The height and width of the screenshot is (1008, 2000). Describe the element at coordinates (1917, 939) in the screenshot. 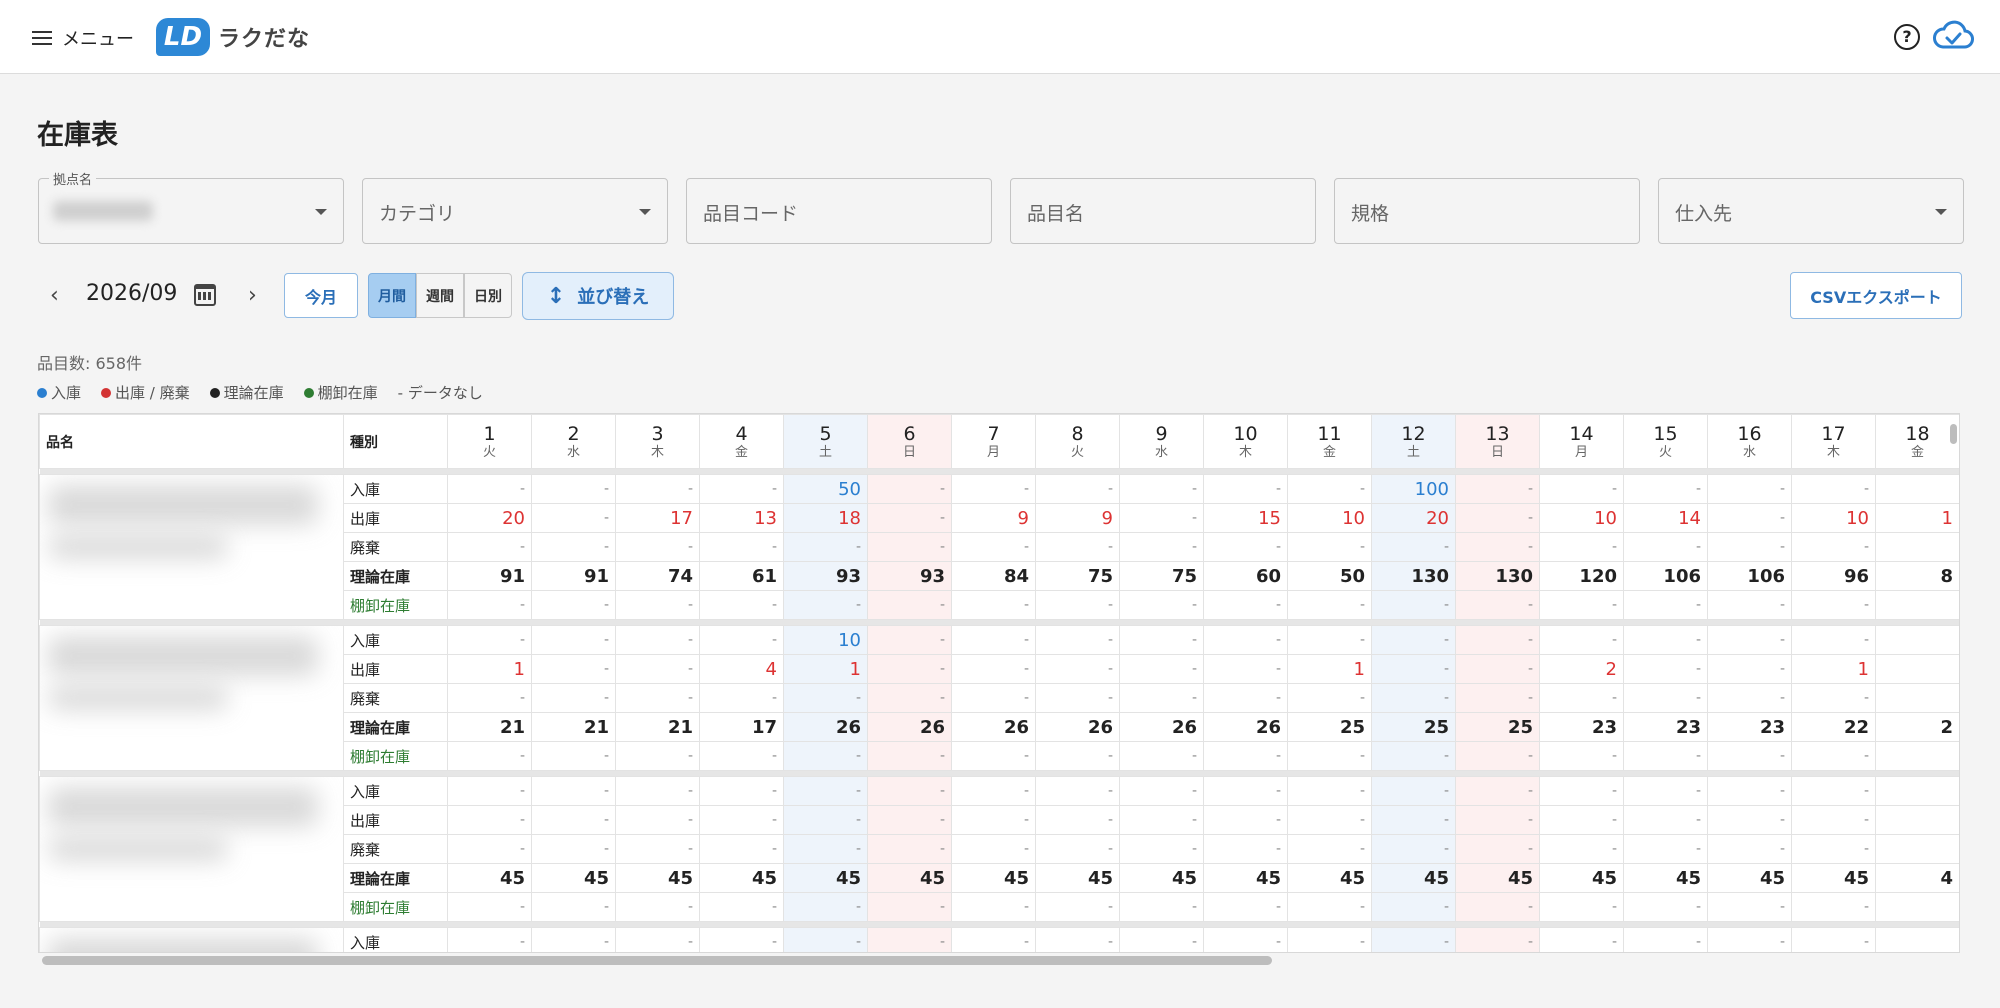

I see `value-cell` at that location.